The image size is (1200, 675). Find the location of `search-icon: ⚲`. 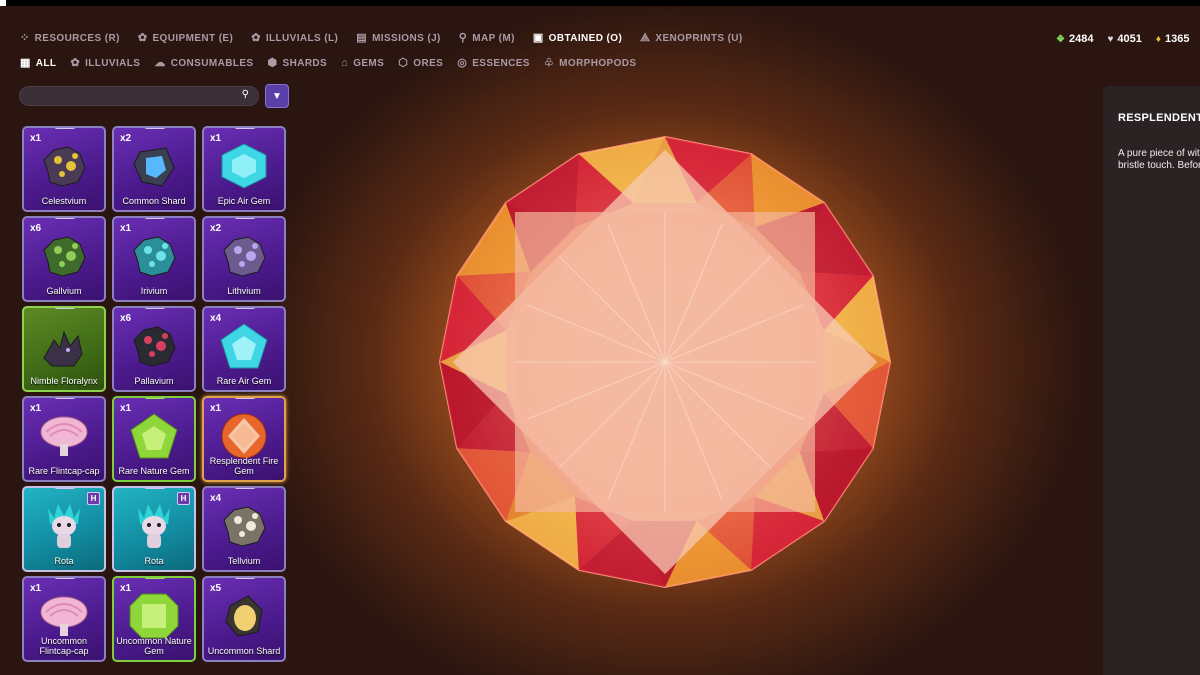

search-icon: ⚲ is located at coordinates (245, 94).